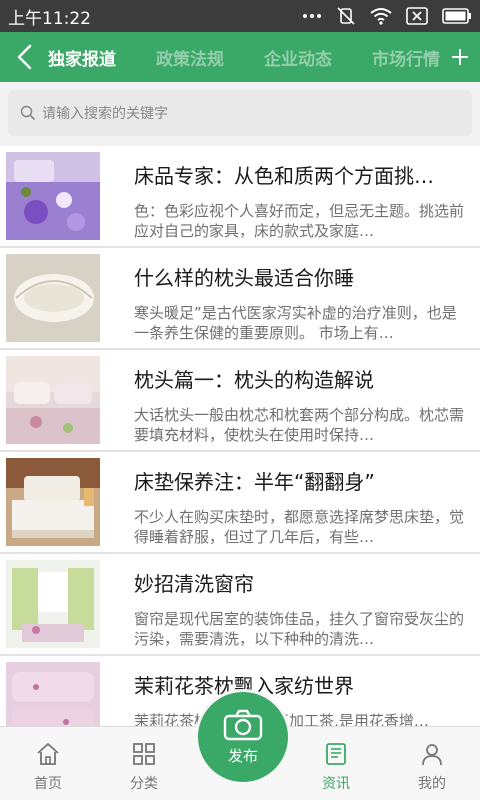  What do you see at coordinates (244, 278) in the screenshot?
I see `article-title: 什么样的枕头最适合你睡` at bounding box center [244, 278].